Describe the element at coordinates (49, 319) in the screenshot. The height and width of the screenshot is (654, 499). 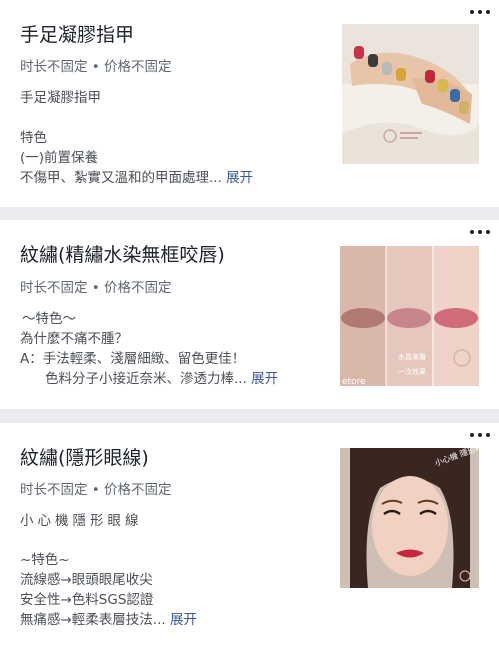
I see `description-line: ～特色～` at that location.